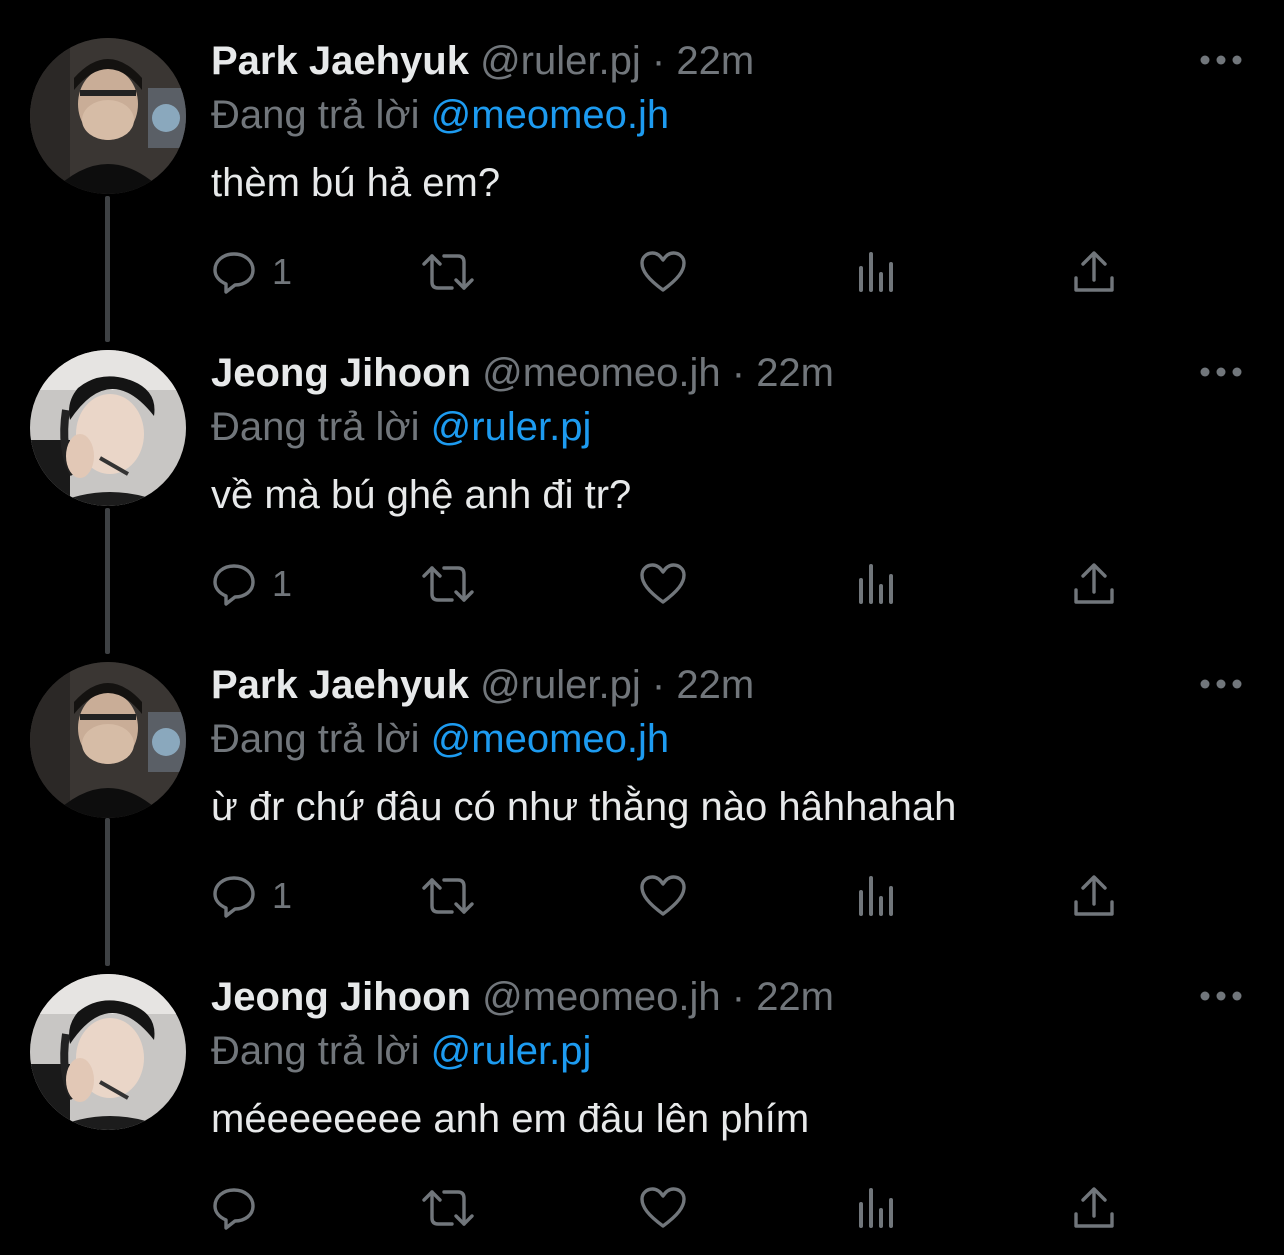 The image size is (1284, 1255). I want to click on tweet-text: méeeeeeee anh em đâu lên phím, so click(510, 1119).